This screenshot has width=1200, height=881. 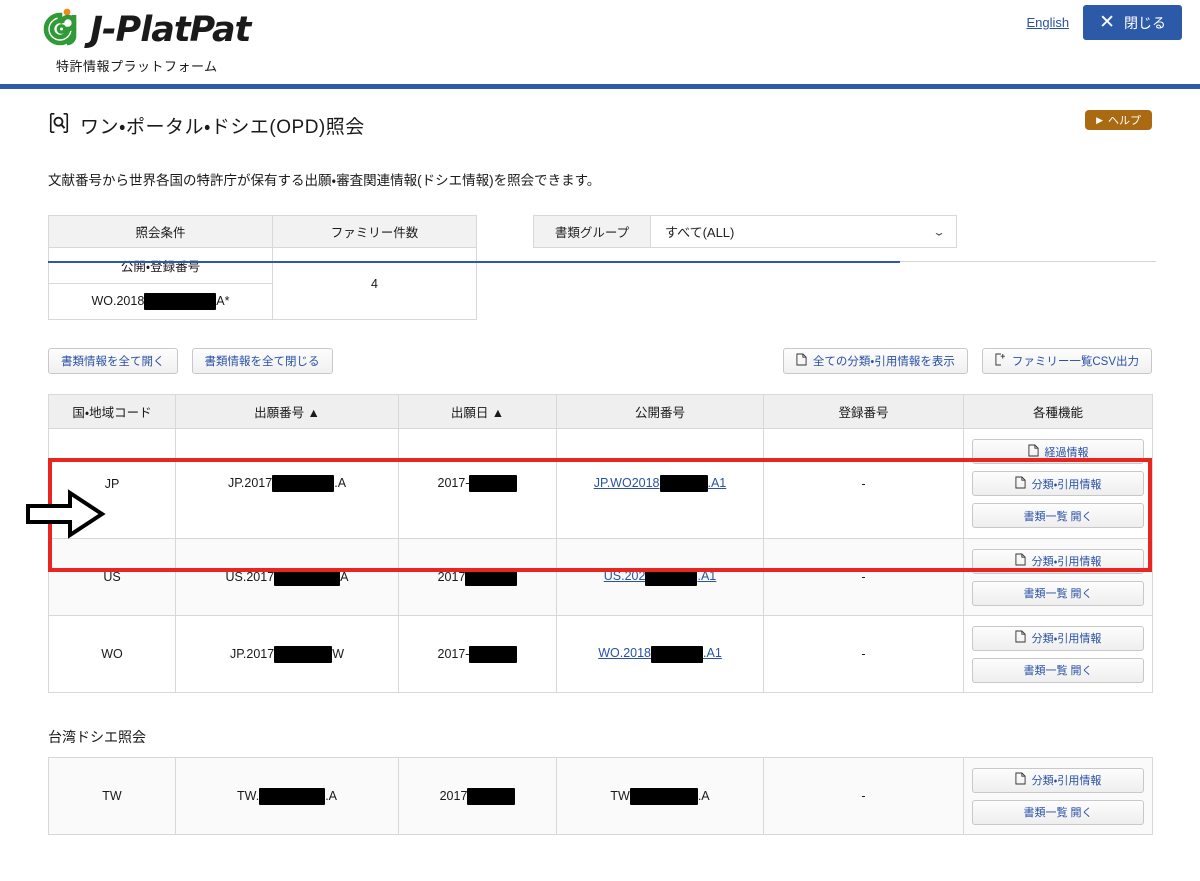 What do you see at coordinates (660, 411) in the screenshot?
I see `col-publication-number: 公開番号` at bounding box center [660, 411].